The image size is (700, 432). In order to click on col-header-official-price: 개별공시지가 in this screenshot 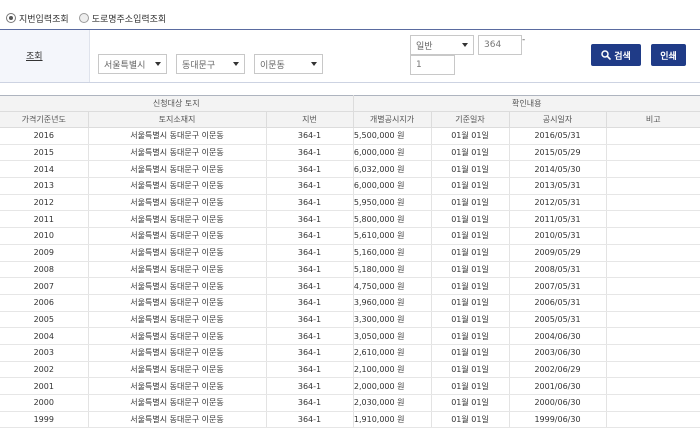, I will do `click(392, 119)`.